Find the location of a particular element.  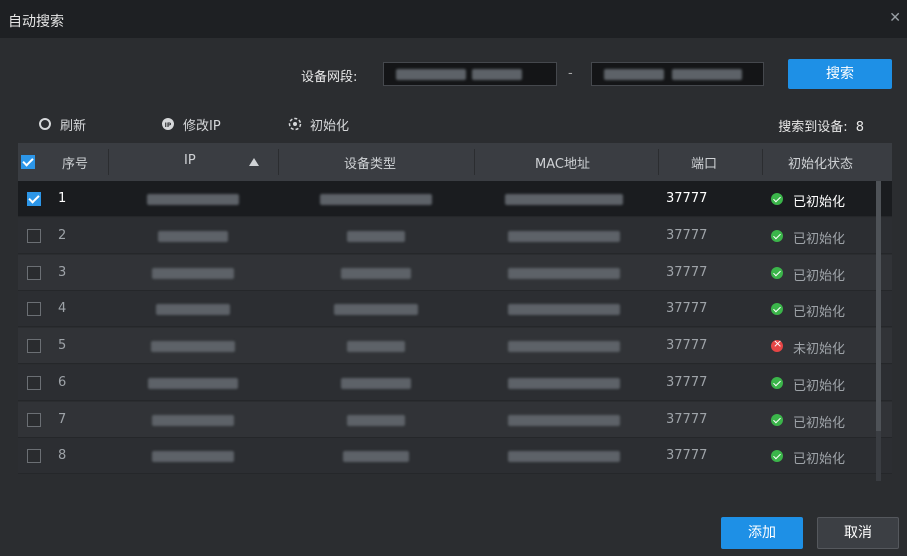

table-row: 4 37777 已初始化 is located at coordinates (455, 309).